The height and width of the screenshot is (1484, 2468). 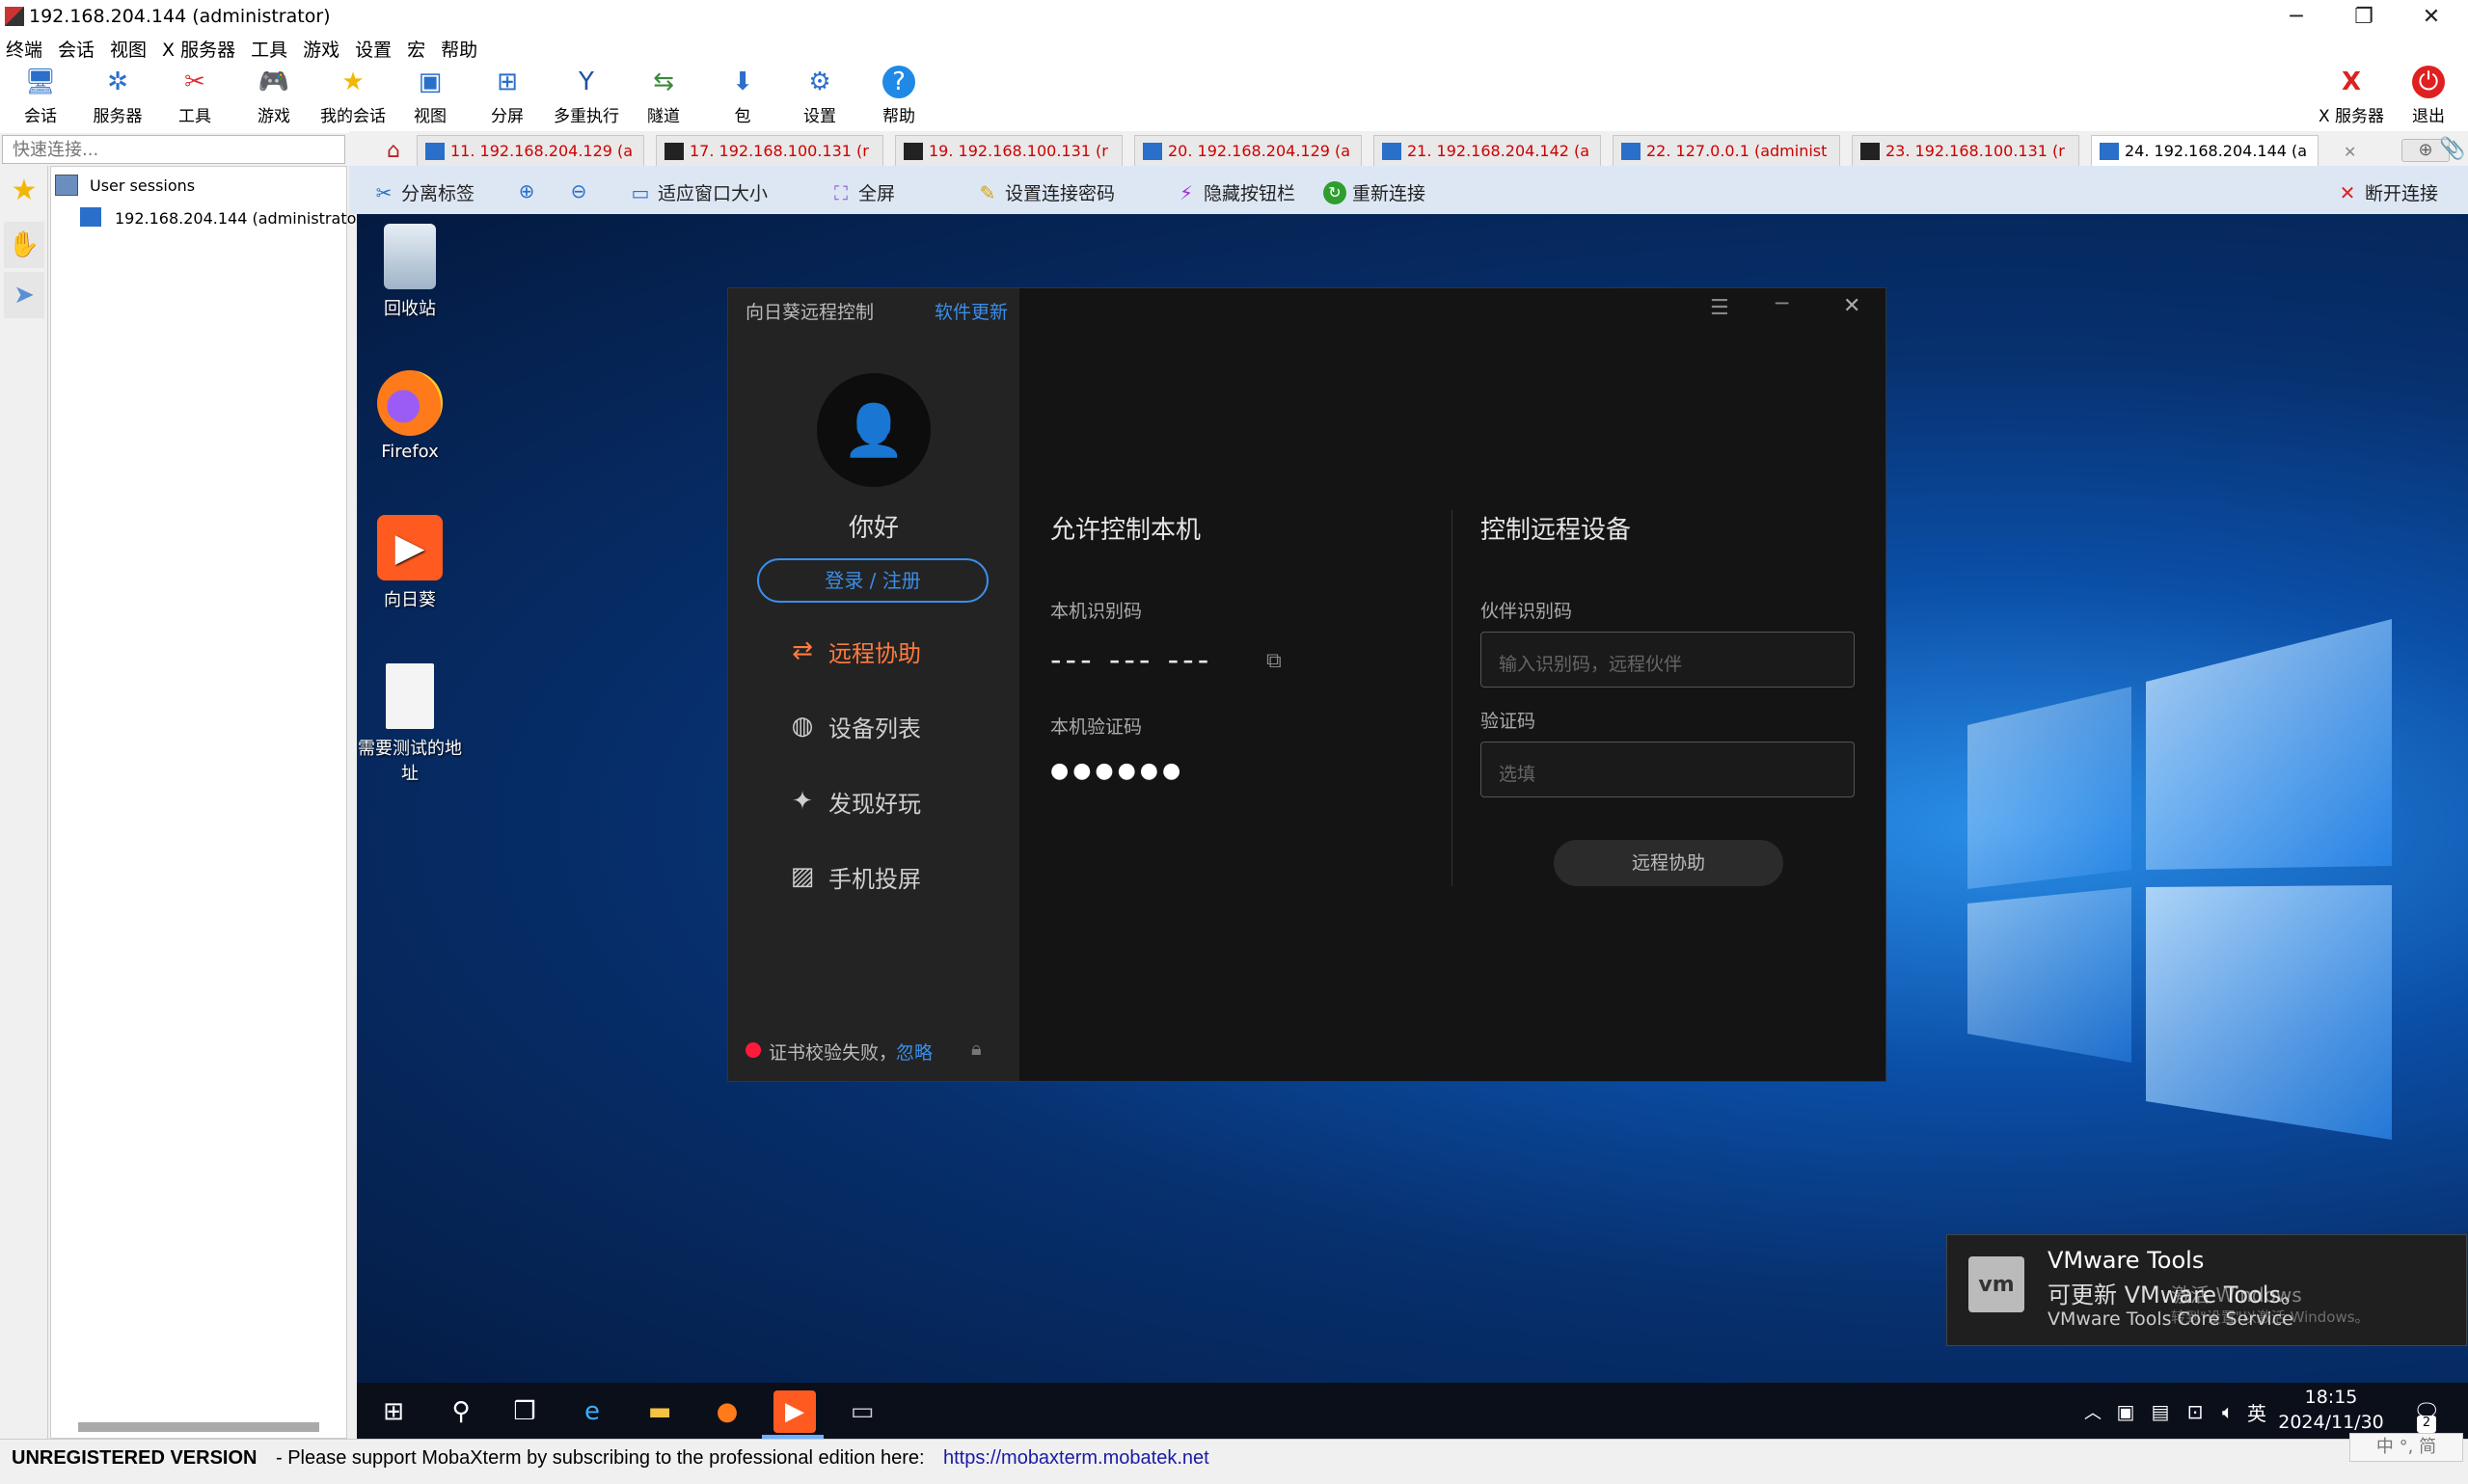 What do you see at coordinates (802, 650) in the screenshot?
I see `remote-assist-icon: ⇄` at bounding box center [802, 650].